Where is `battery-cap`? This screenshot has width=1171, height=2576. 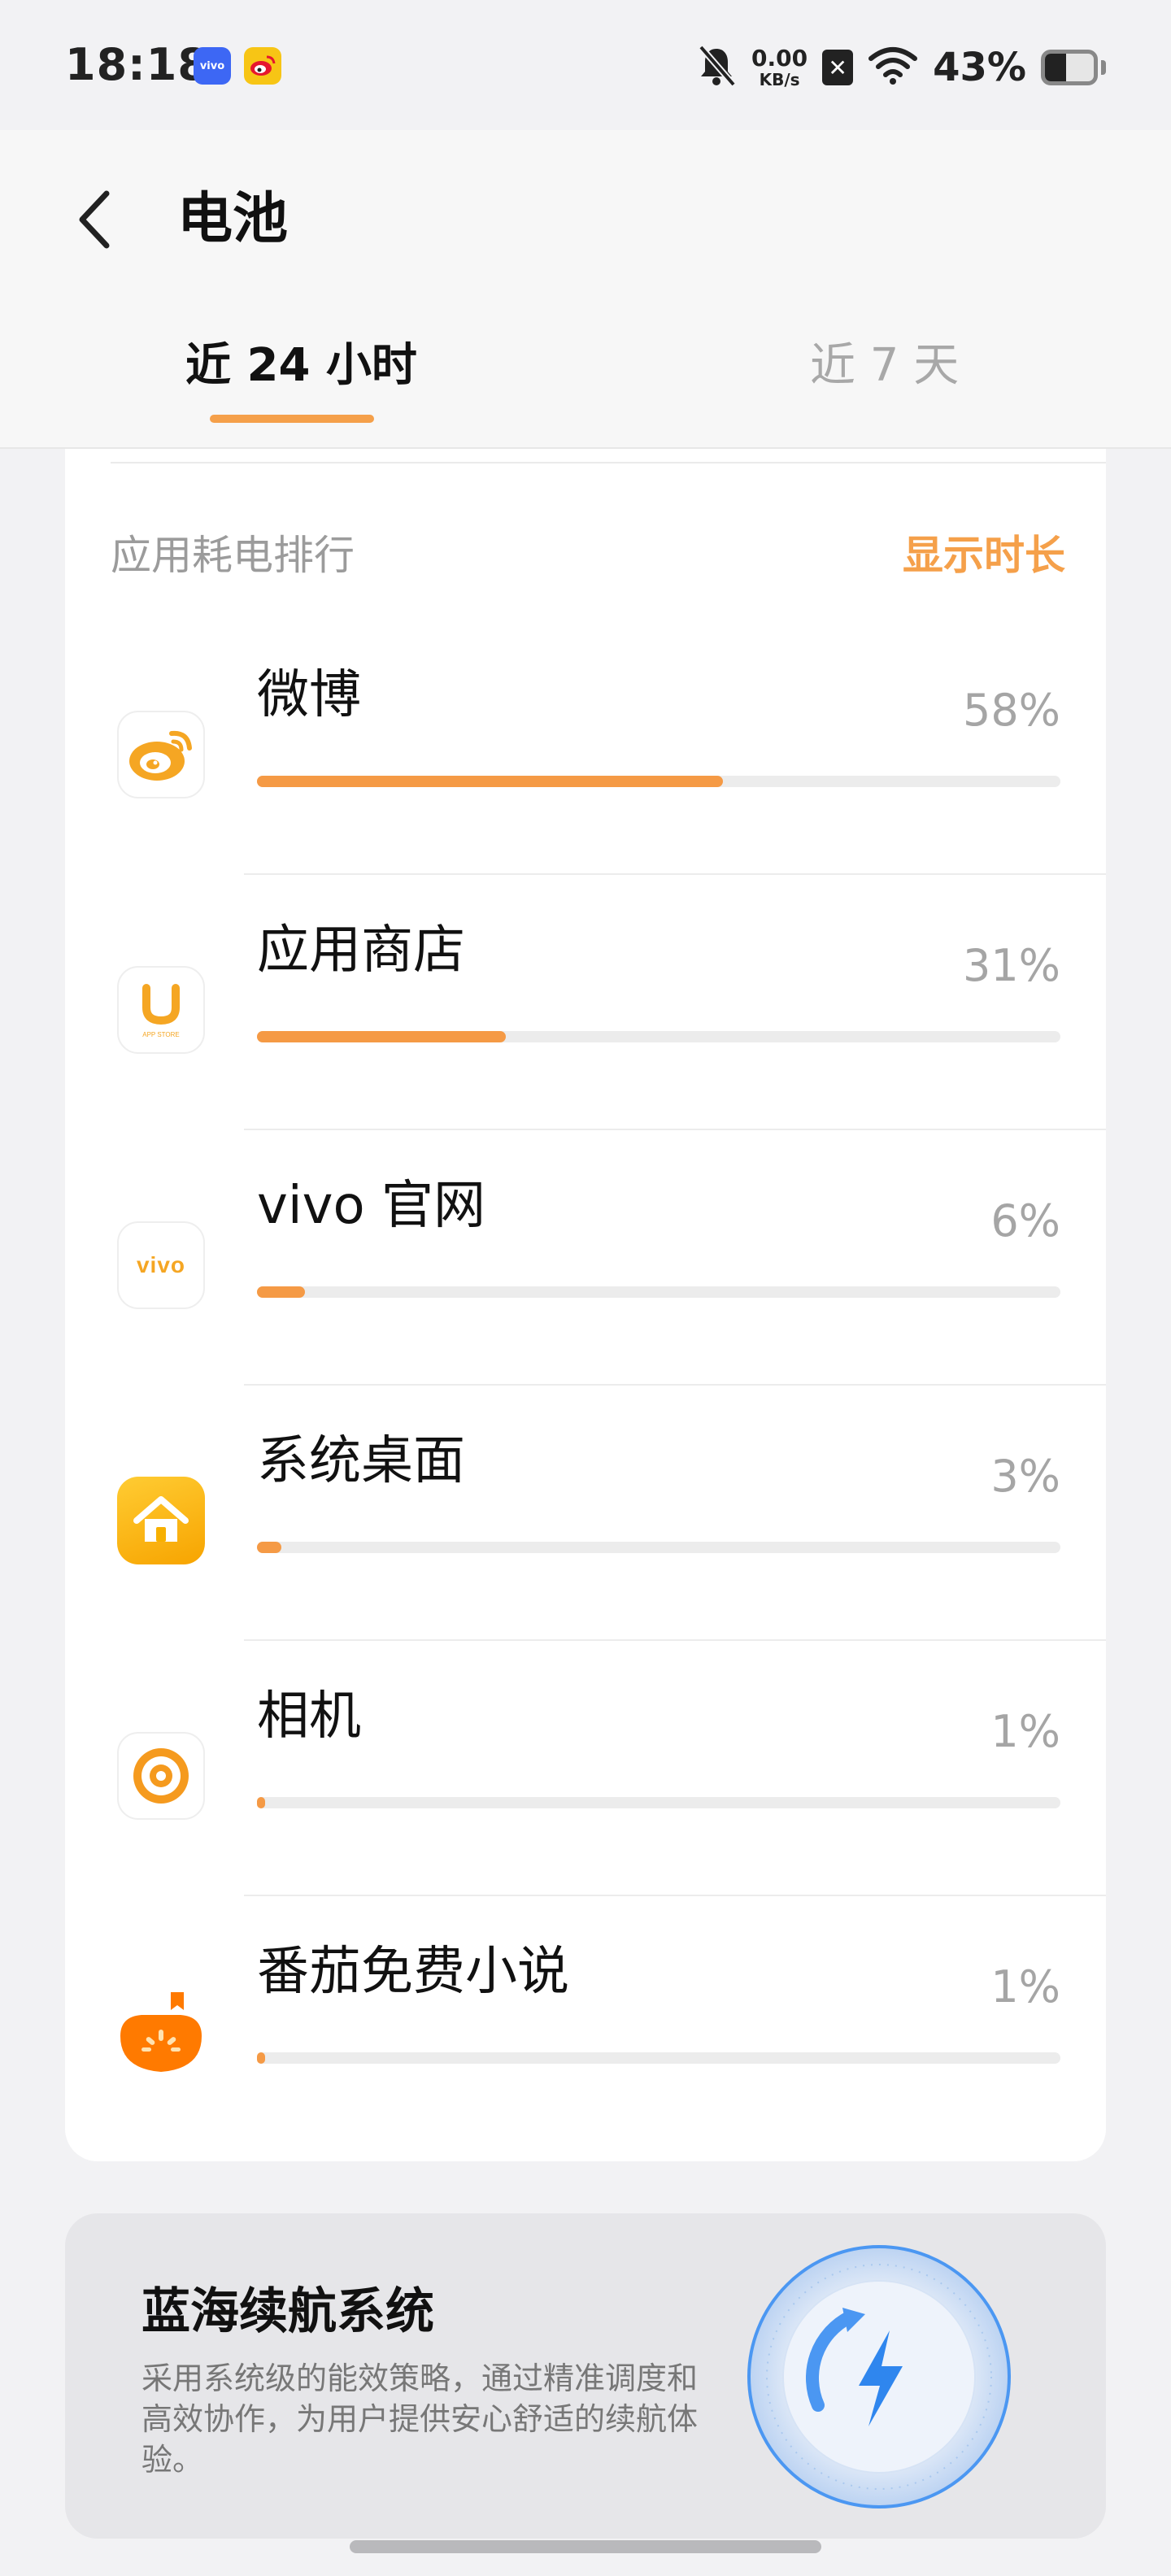
battery-cap is located at coordinates (1103, 67).